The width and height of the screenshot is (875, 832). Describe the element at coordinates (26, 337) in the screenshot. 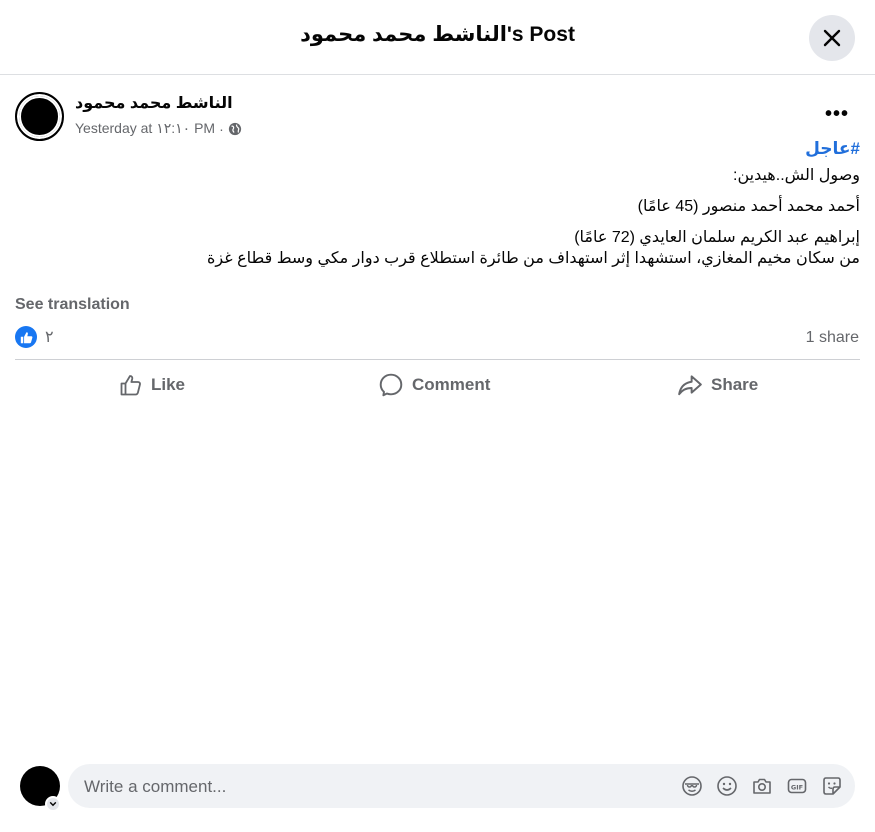

I see `like-reaction-icon` at that location.